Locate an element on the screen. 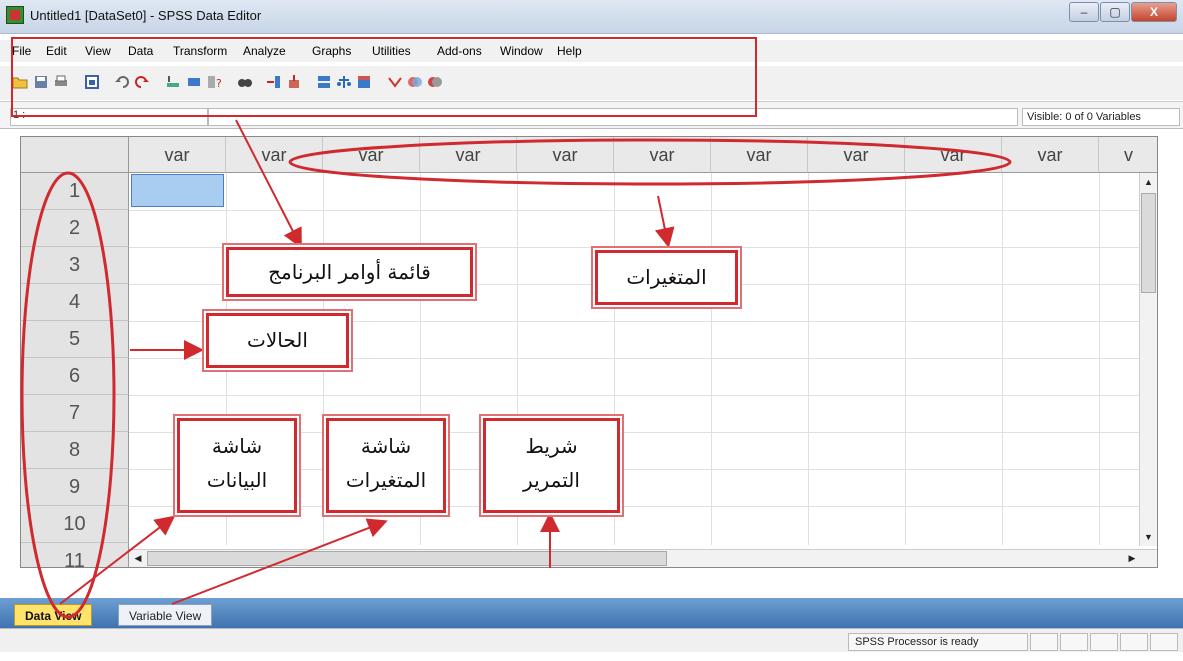  visible-variables-count: Visible: 0 of 0 Variables is located at coordinates (1101, 117).